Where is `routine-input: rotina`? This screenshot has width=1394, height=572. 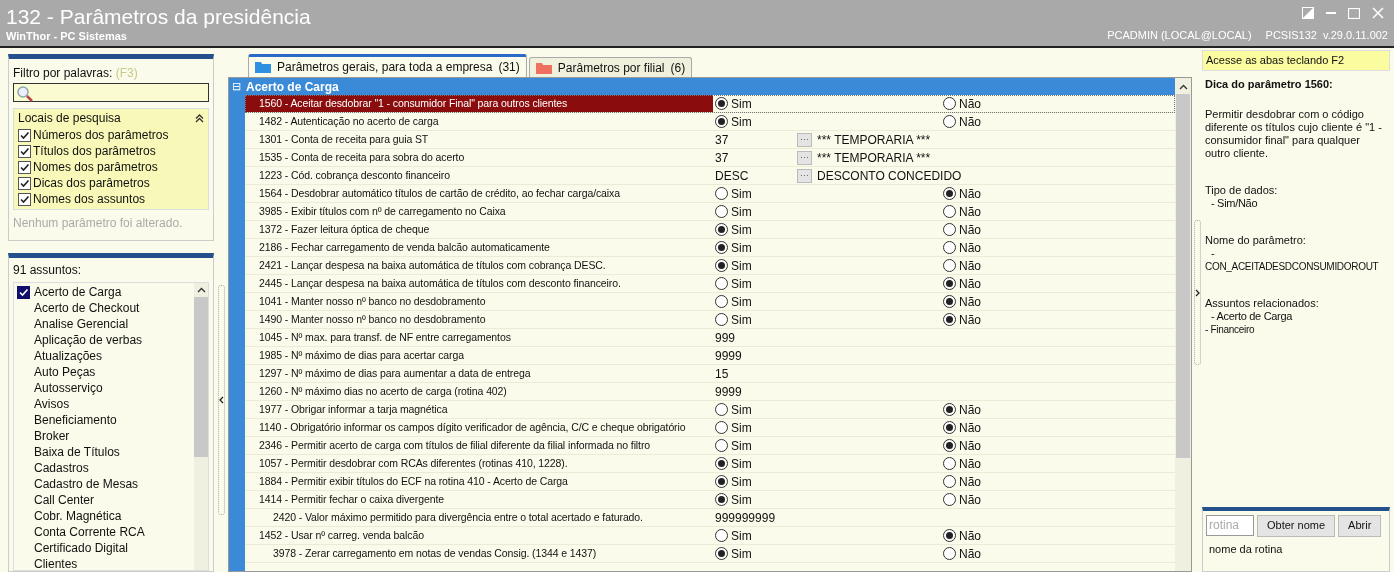
routine-input: rotina is located at coordinates (1230, 525).